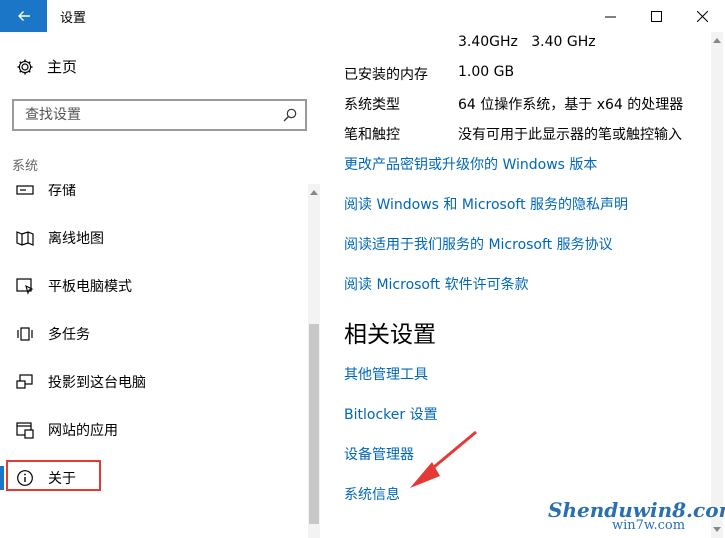 The height and width of the screenshot is (538, 725). Describe the element at coordinates (717, 285) in the screenshot. I see `main-scrollbar` at that location.